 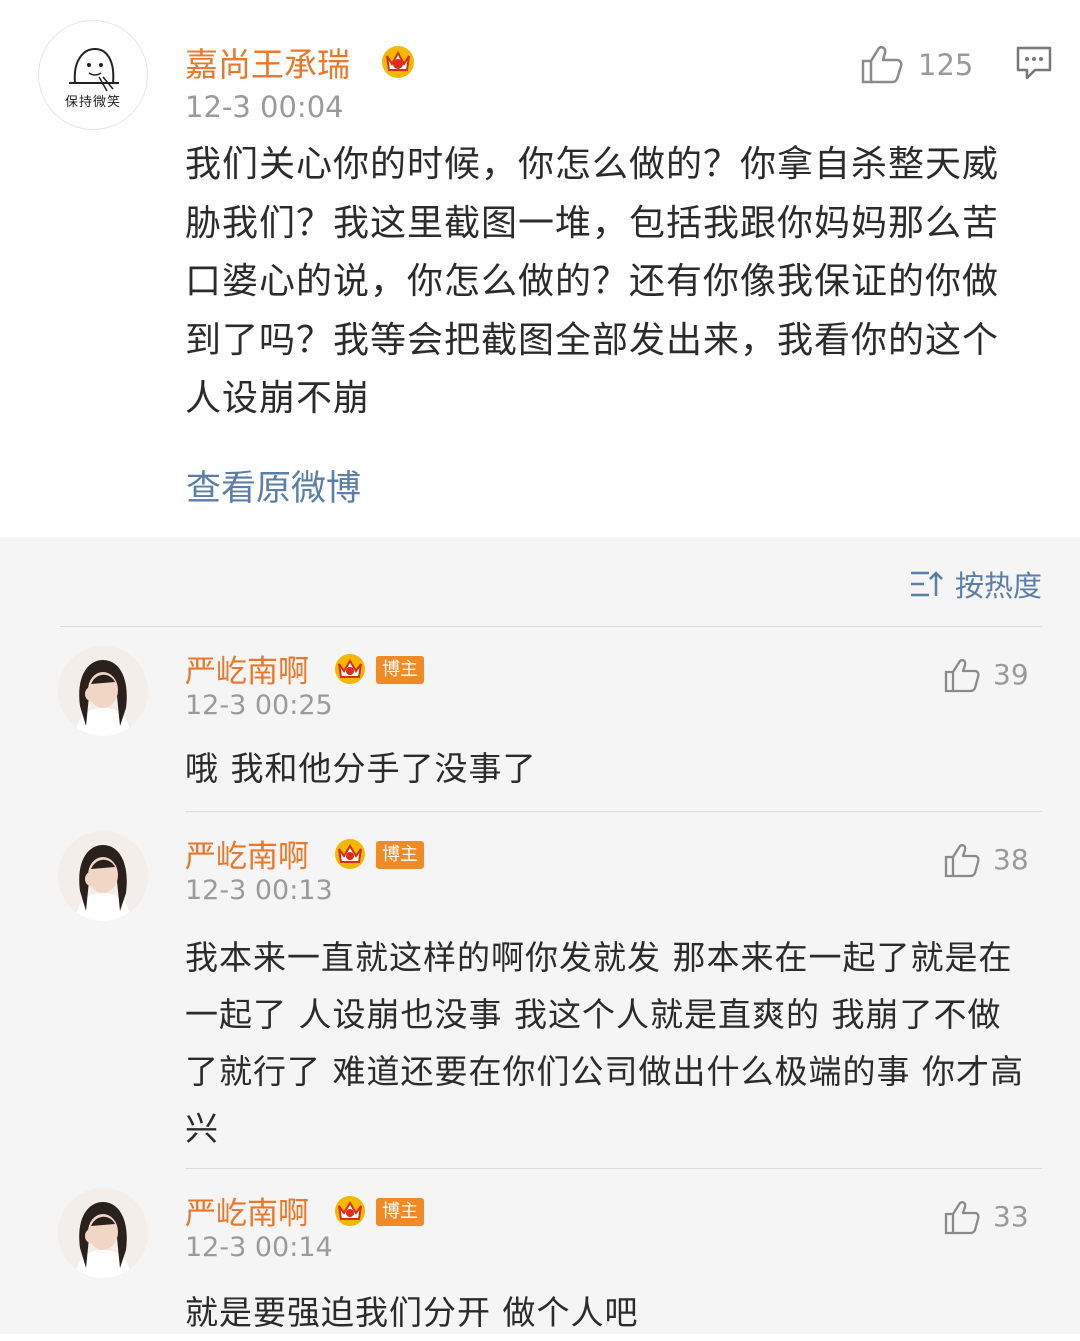 What do you see at coordinates (259, 1247) in the screenshot?
I see `timestamp: 12-3 00:14` at bounding box center [259, 1247].